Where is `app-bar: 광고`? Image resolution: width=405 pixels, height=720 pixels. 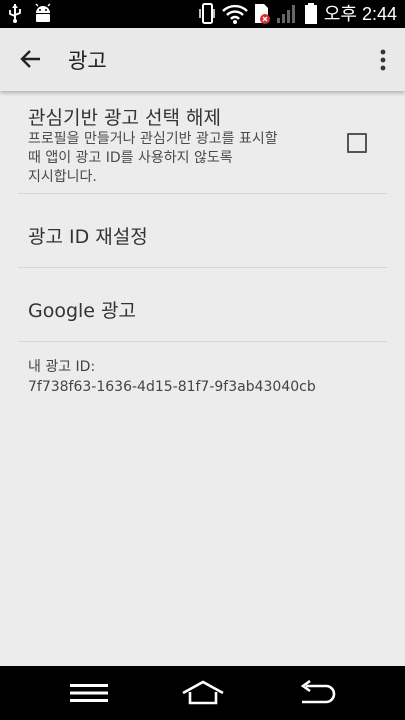 app-bar: 광고 is located at coordinates (202, 59).